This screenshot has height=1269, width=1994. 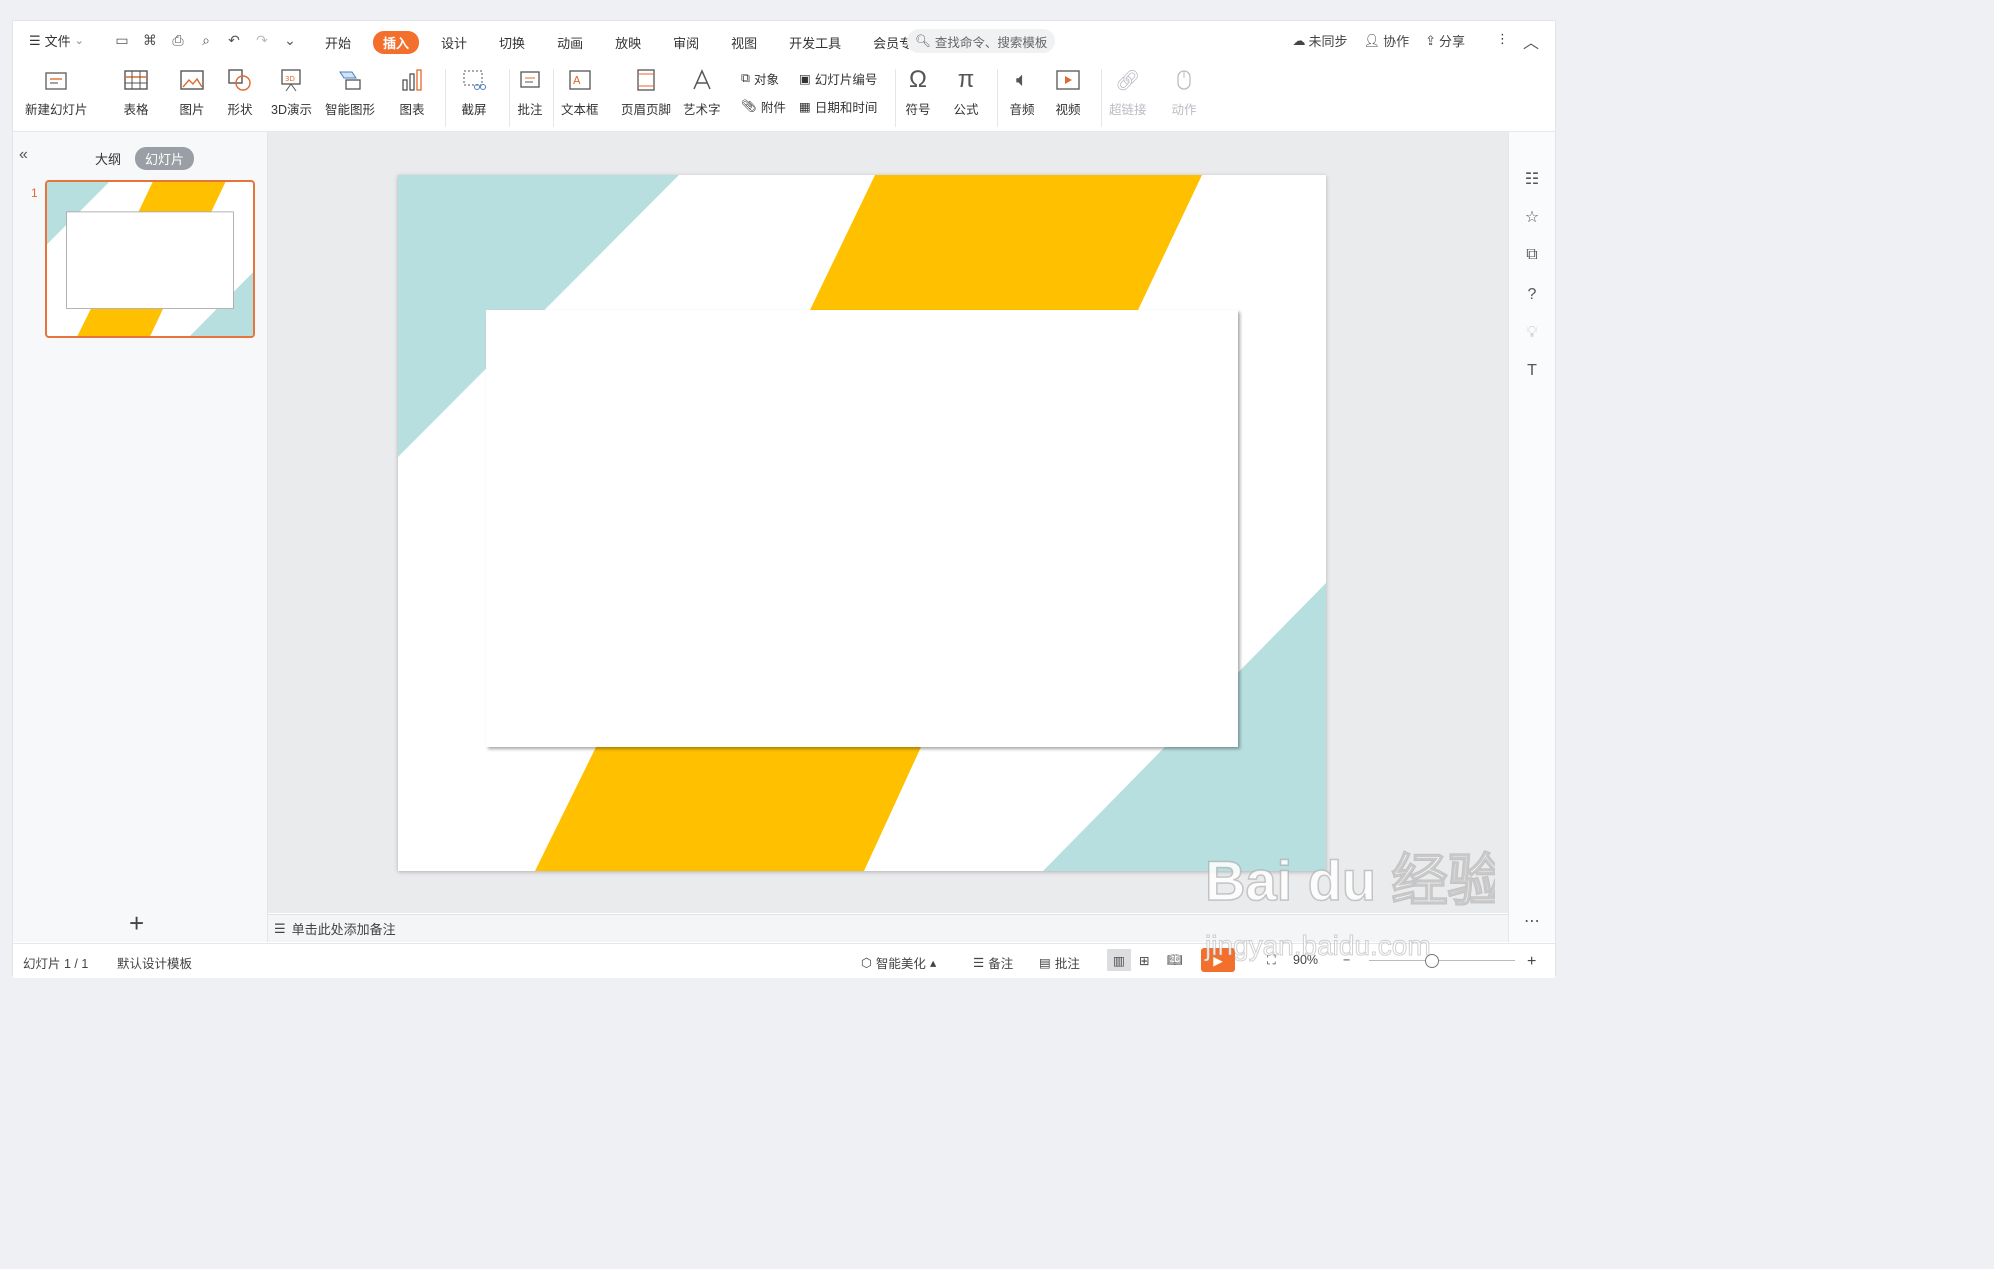 I want to click on grid-view-icon: ⊞, so click(x=1144, y=960).